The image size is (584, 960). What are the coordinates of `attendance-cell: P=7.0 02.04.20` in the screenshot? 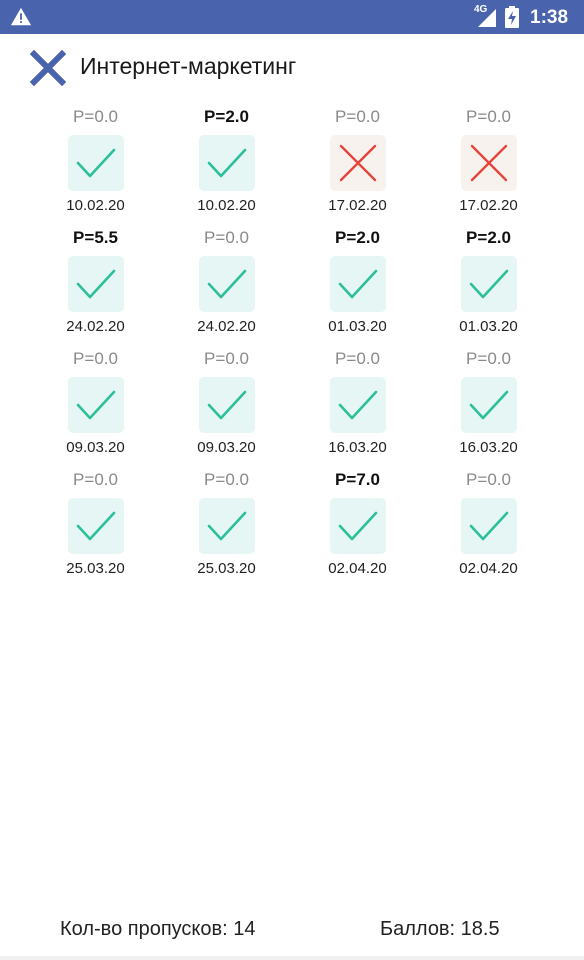 It's located at (357, 527).